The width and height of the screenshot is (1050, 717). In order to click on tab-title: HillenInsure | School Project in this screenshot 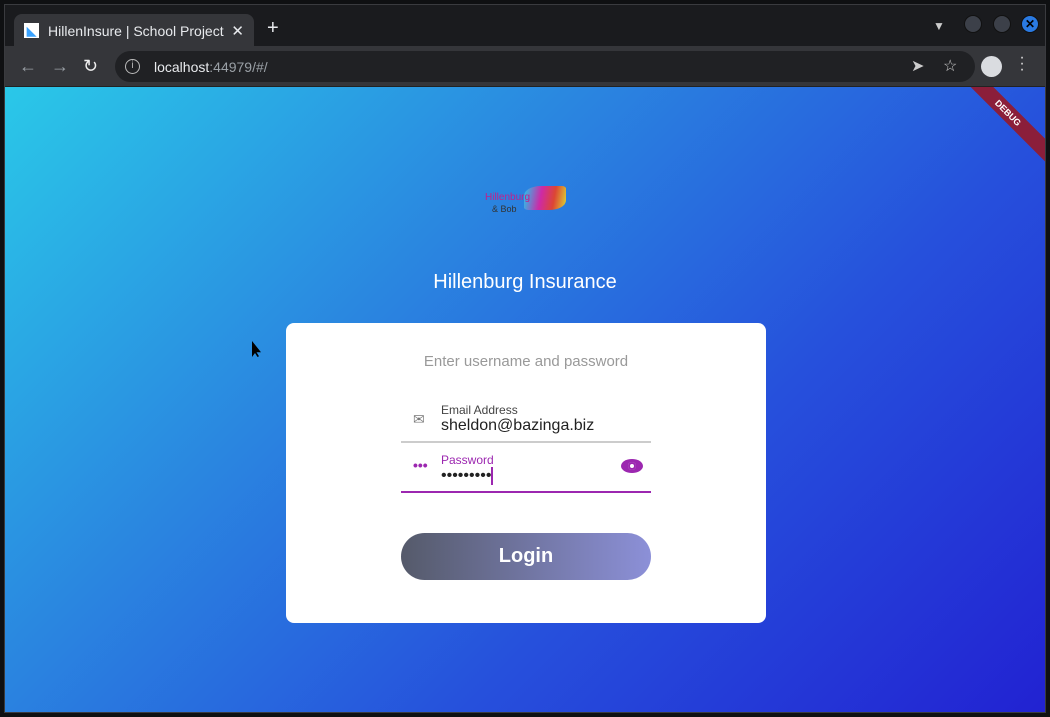, I will do `click(136, 30)`.